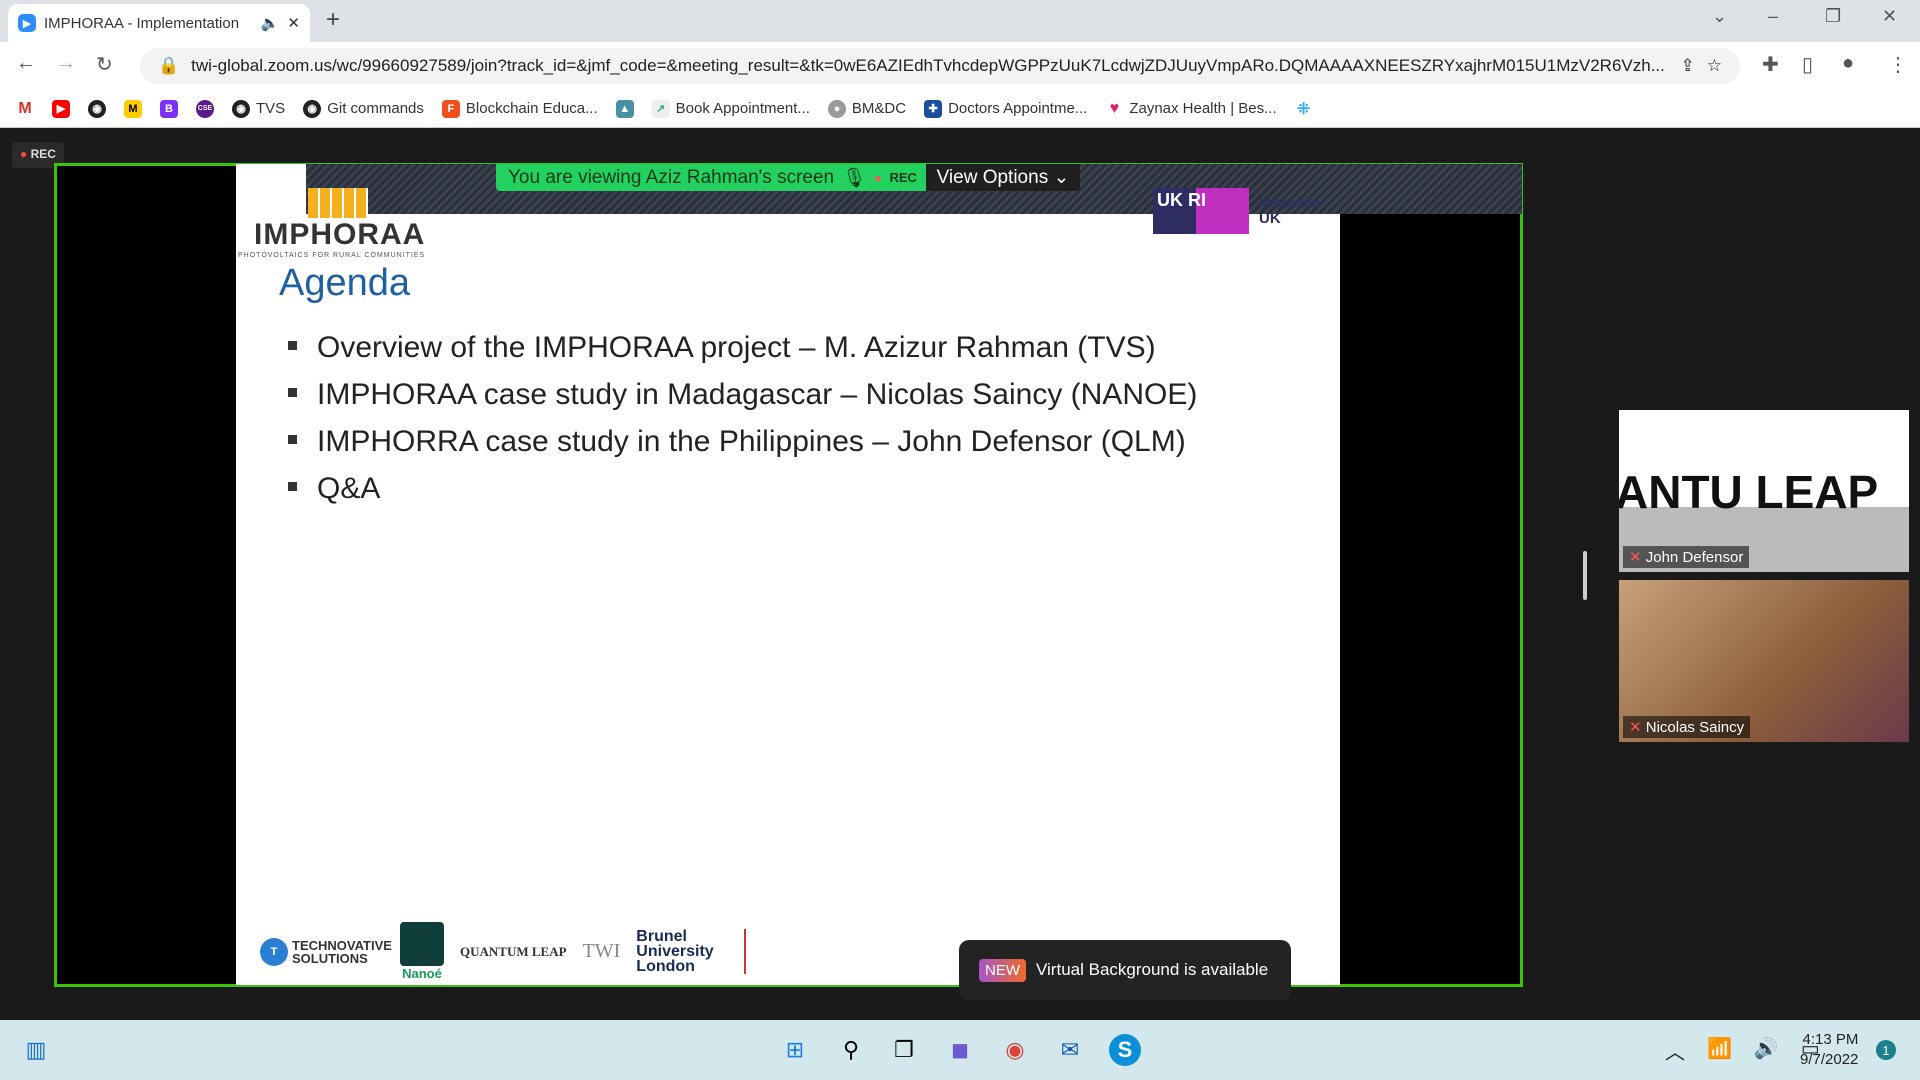 The image size is (1920, 1080). What do you see at coordinates (1585, 575) in the screenshot?
I see `gallery-scrollbar` at bounding box center [1585, 575].